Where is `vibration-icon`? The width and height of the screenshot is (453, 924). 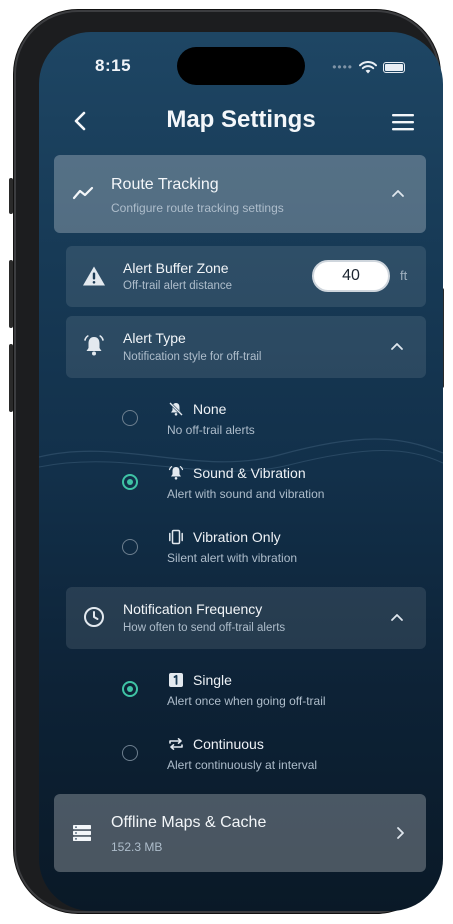
vibration-icon is located at coordinates (176, 537).